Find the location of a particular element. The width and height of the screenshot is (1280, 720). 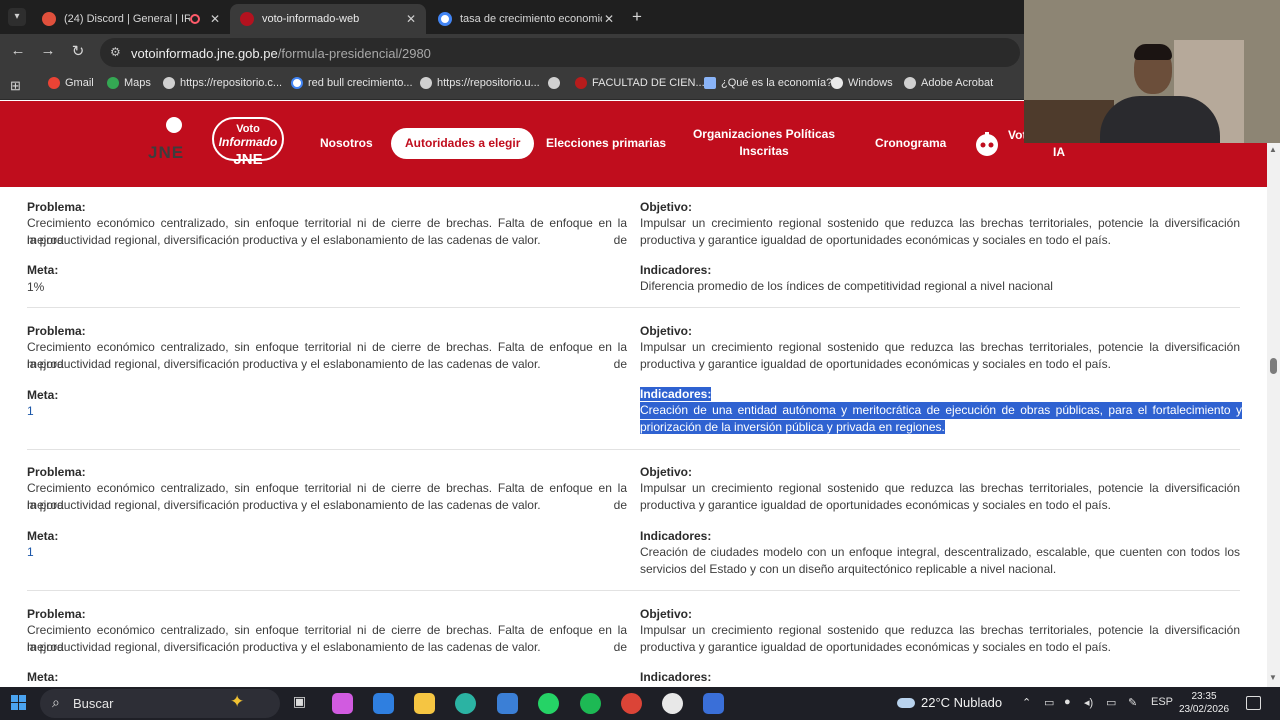

microphone-icon: ● is located at coordinates (1067, 702).